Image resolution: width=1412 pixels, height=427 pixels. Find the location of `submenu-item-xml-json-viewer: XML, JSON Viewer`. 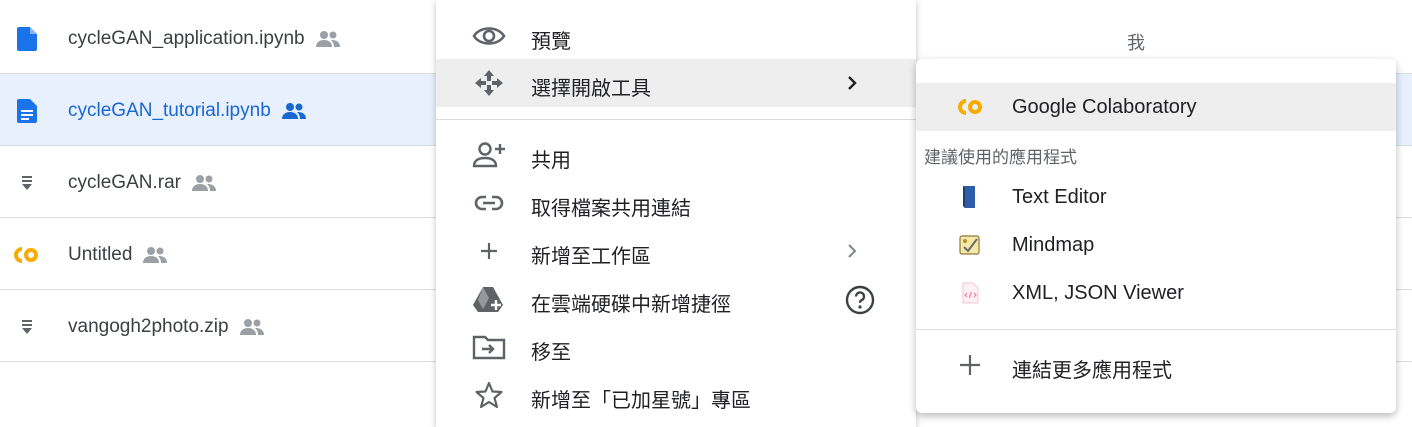

submenu-item-xml-json-viewer: XML, JSON Viewer is located at coordinates (1156, 293).